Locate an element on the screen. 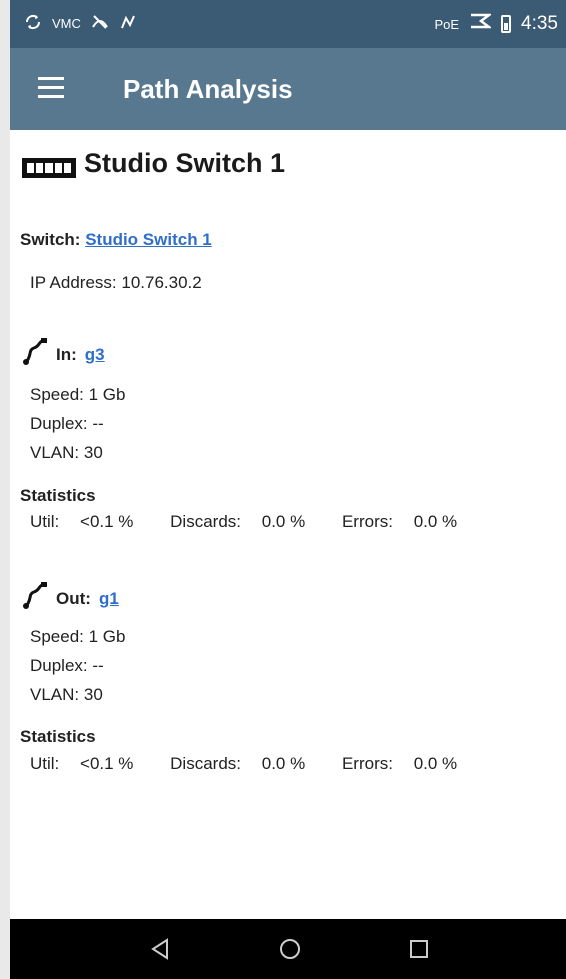 The width and height of the screenshot is (566, 979). status-bar: VMC PoE 4:35 is located at coordinates (288, 24).